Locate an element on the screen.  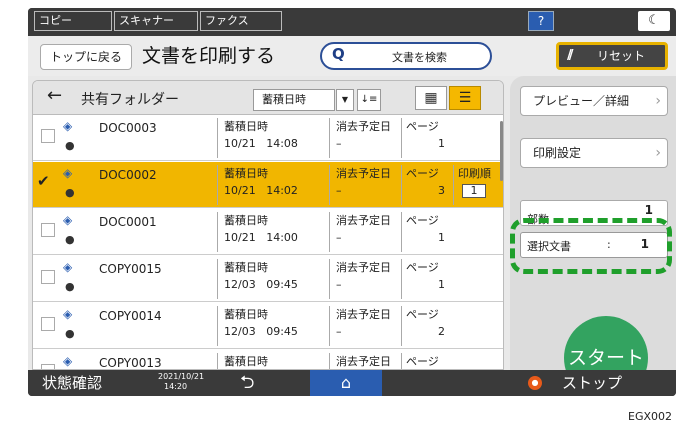
stored-value: 10/21 14:02 is located at coordinates (275, 190).